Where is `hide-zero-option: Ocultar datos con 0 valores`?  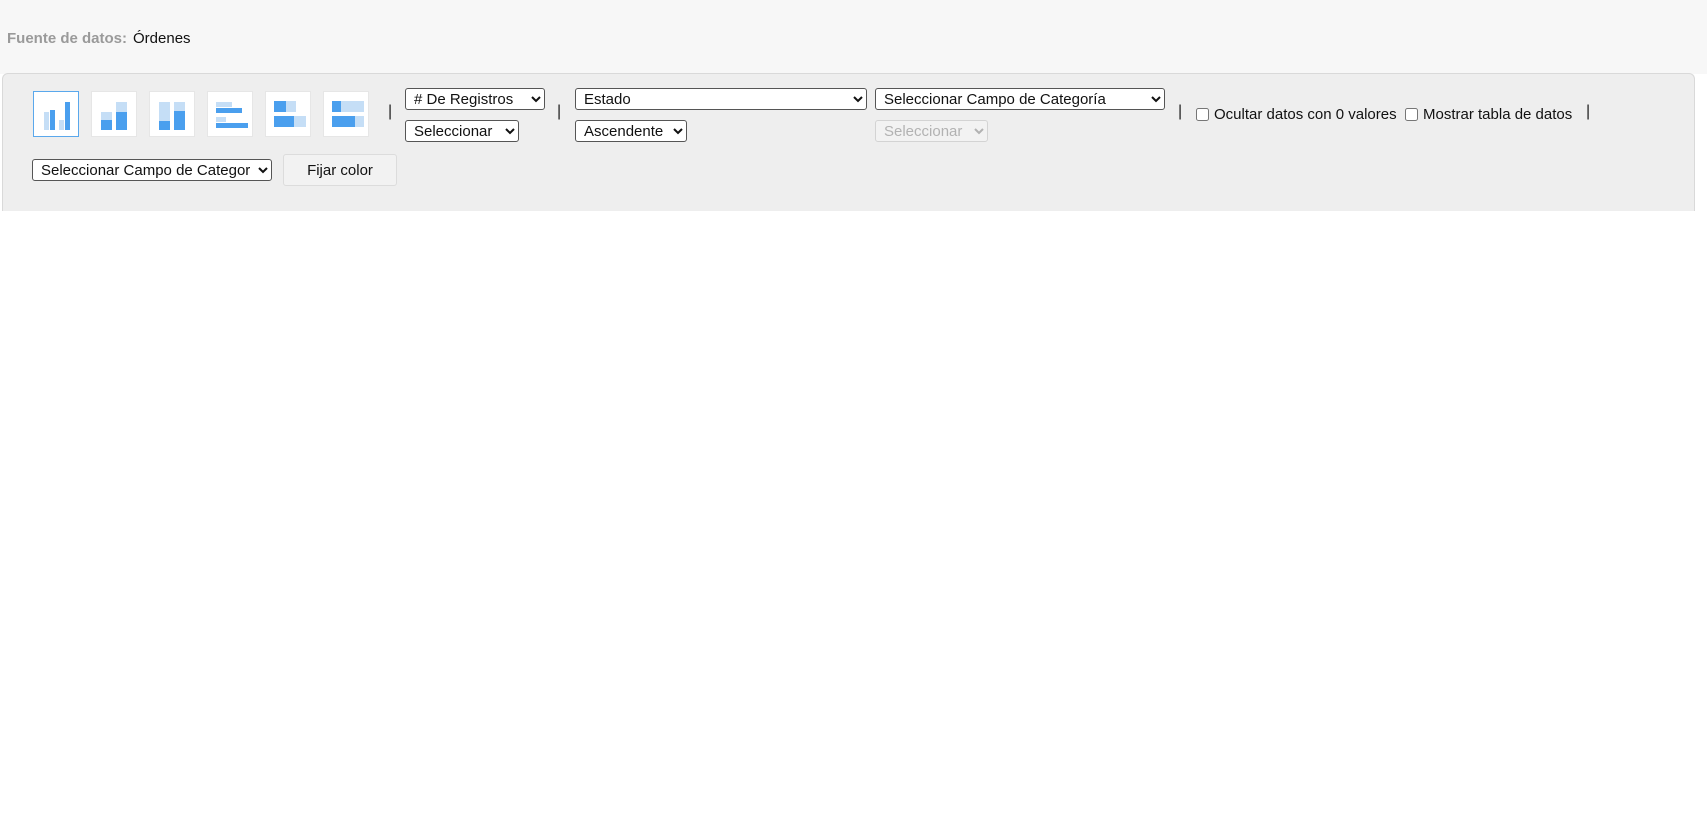 hide-zero-option: Ocultar datos con 0 valores is located at coordinates (1296, 114).